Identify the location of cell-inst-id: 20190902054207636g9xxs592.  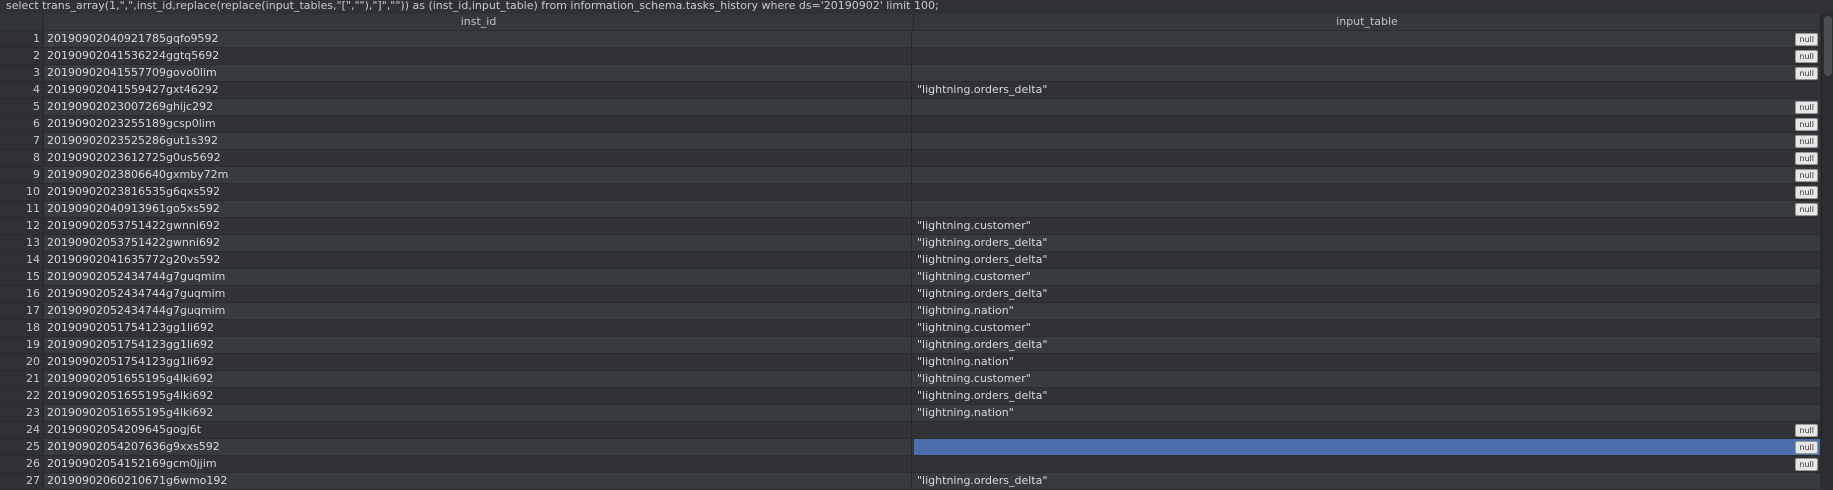
(478, 447).